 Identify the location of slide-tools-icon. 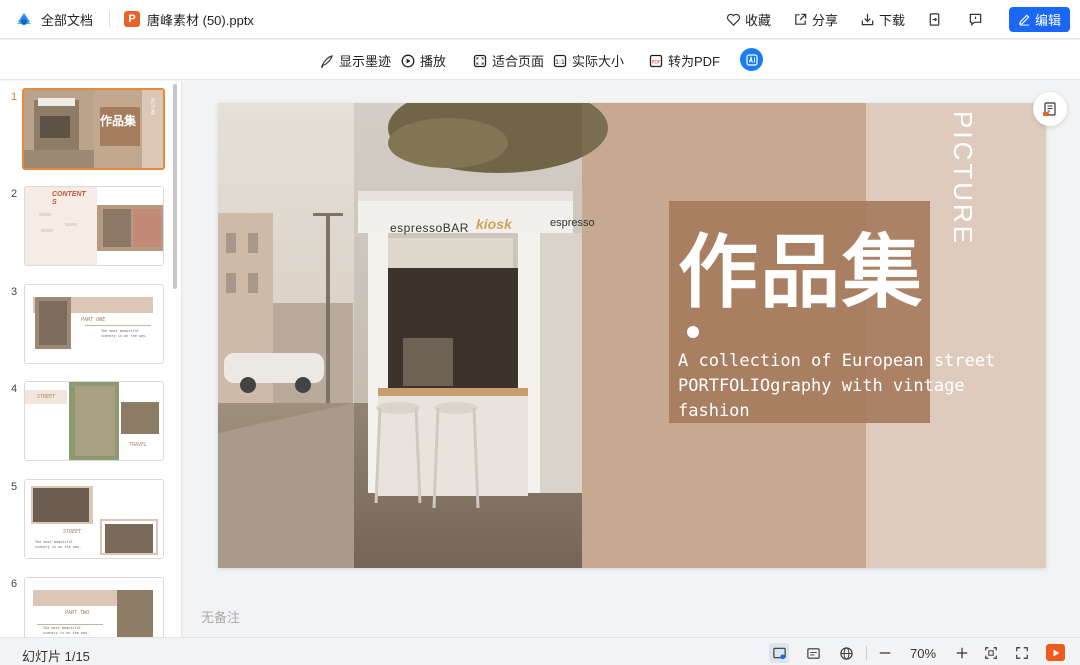
(1049, 109).